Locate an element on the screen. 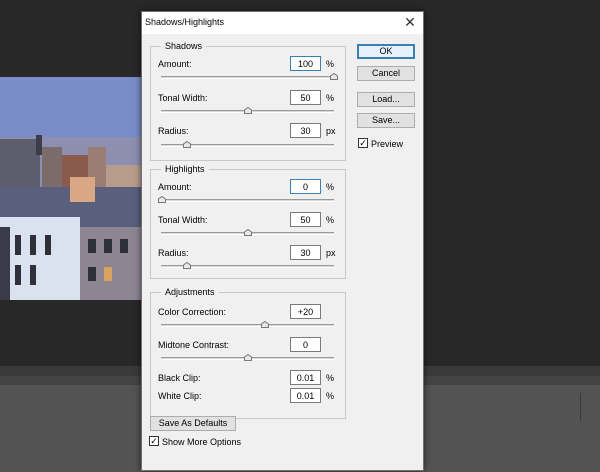 Image resolution: width=600 pixels, height=472 pixels. highlights-group-title: Highlights is located at coordinates (185, 169).